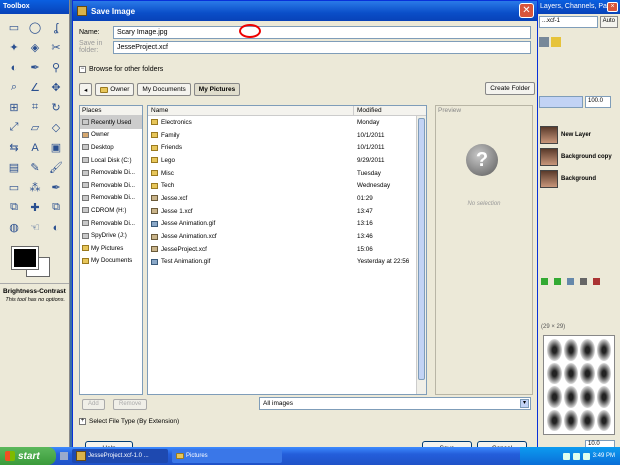 The height and width of the screenshot is (465, 620). I want to click on delete-layer-icon, so click(596, 281).